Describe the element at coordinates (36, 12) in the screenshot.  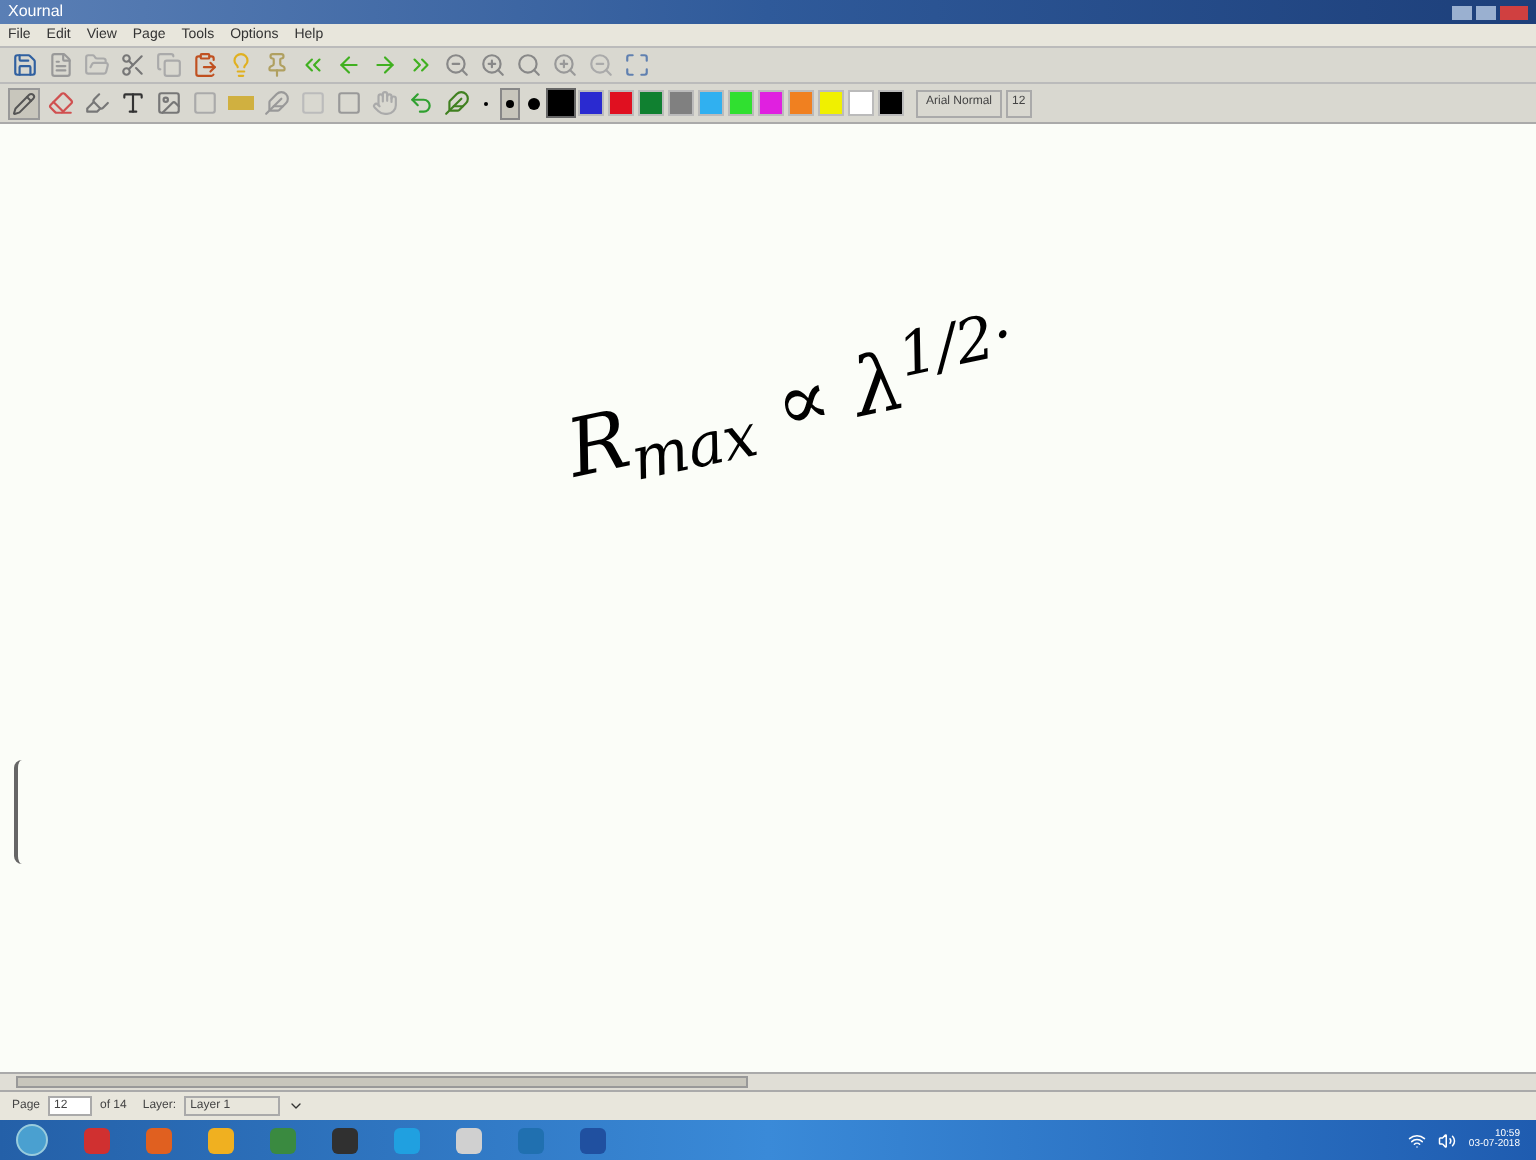
I see `window-title: Xournal` at that location.